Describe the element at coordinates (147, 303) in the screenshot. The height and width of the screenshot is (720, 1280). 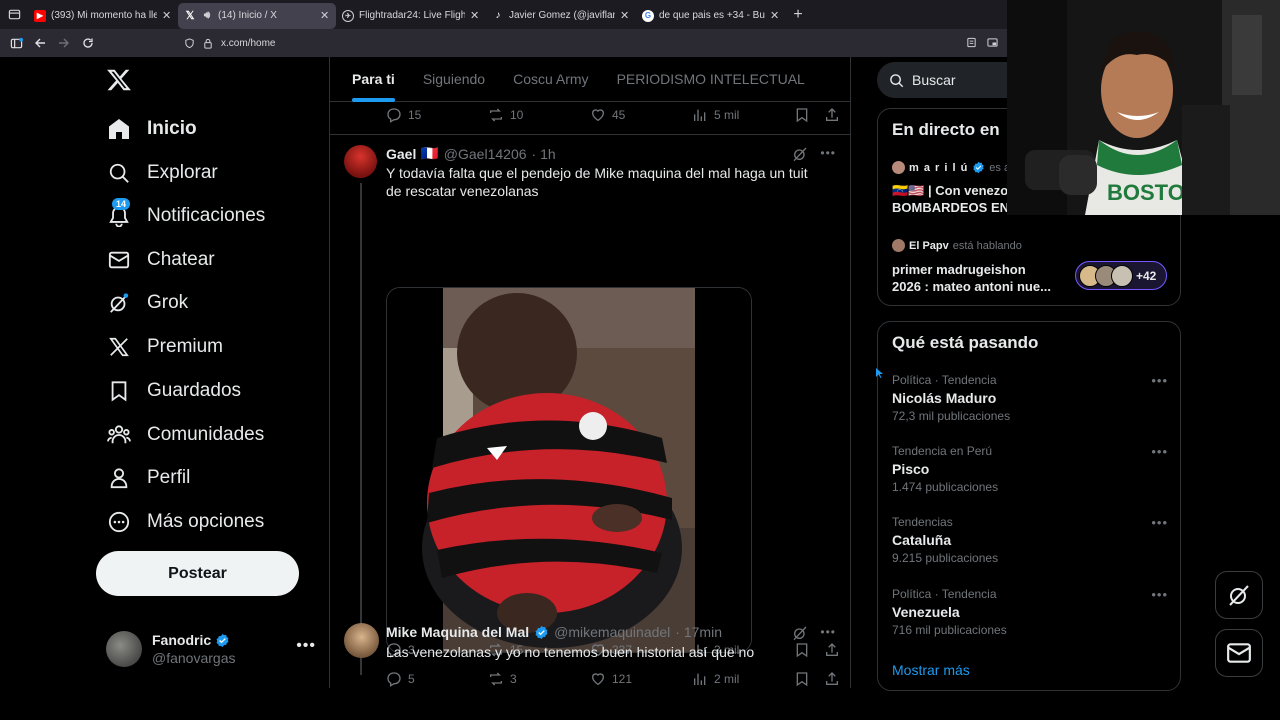
I see `sidebar-item-grok: Grok` at that location.